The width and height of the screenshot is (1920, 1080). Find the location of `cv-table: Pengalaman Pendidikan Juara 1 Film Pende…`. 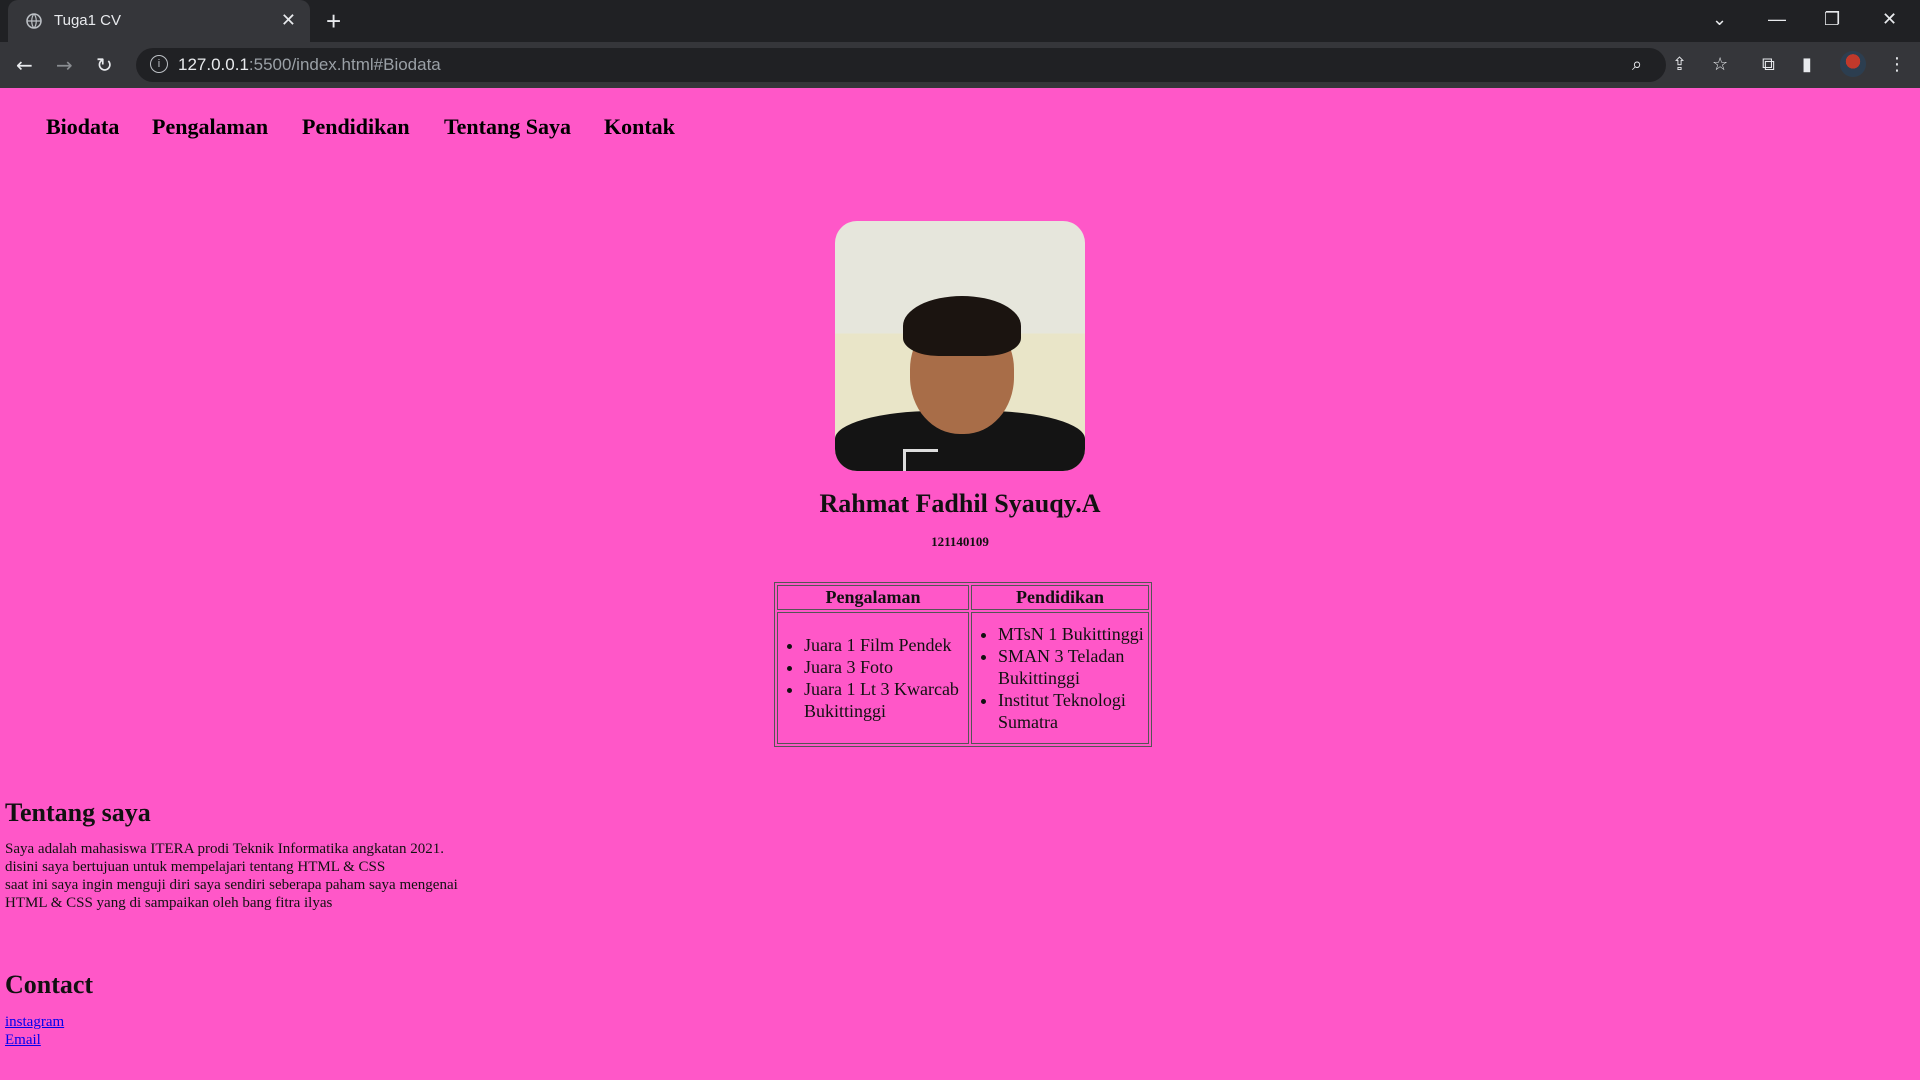

cv-table: Pengalaman Pendidikan Juara 1 Film Pende… is located at coordinates (963, 664).